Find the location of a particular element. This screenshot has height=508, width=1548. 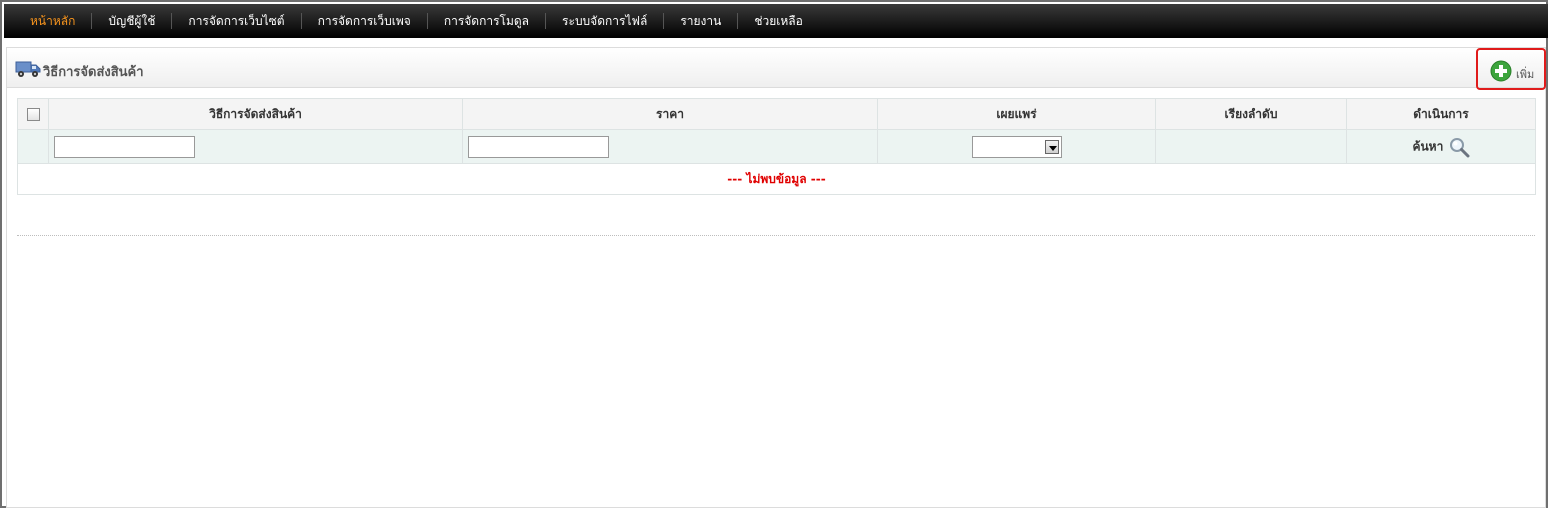

search-action-cell: ค้นหา is located at coordinates (1441, 146).